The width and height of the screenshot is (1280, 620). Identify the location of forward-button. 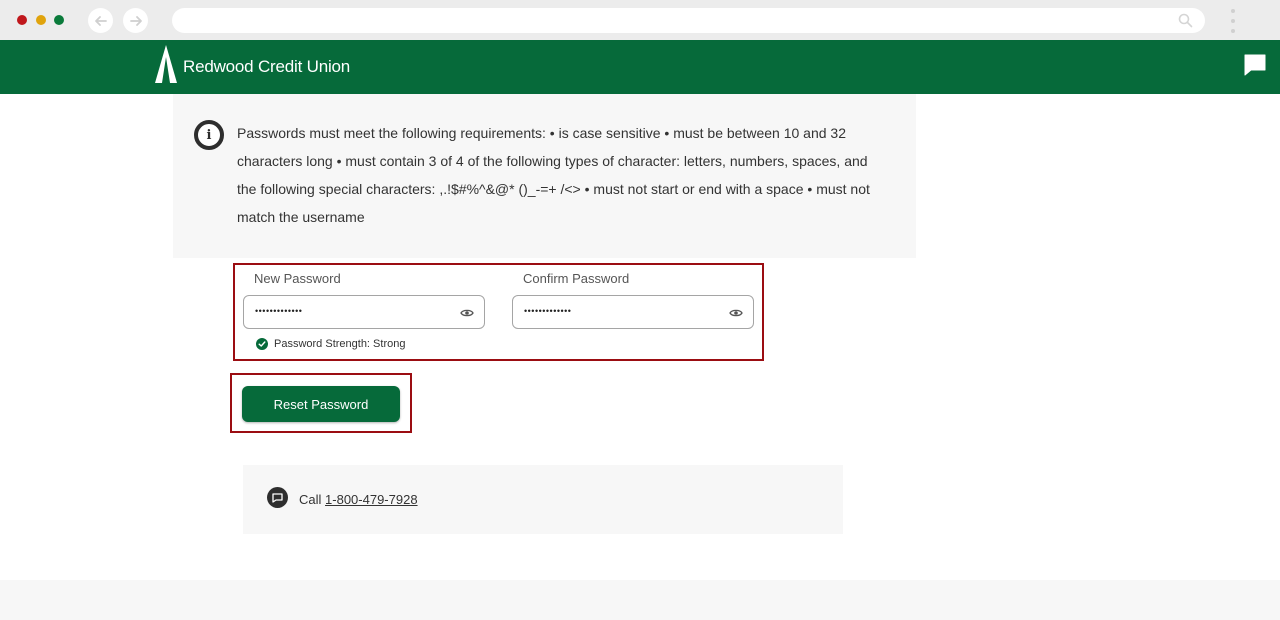
(135, 20).